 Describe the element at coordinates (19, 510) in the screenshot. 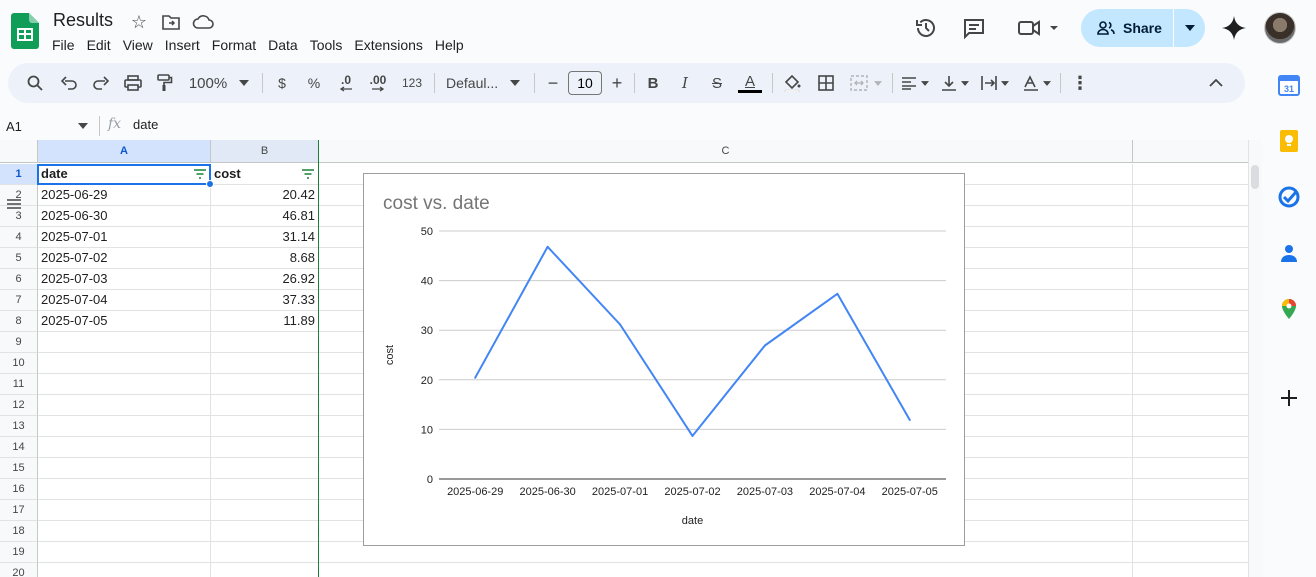

I see `row-header-17: 17` at that location.